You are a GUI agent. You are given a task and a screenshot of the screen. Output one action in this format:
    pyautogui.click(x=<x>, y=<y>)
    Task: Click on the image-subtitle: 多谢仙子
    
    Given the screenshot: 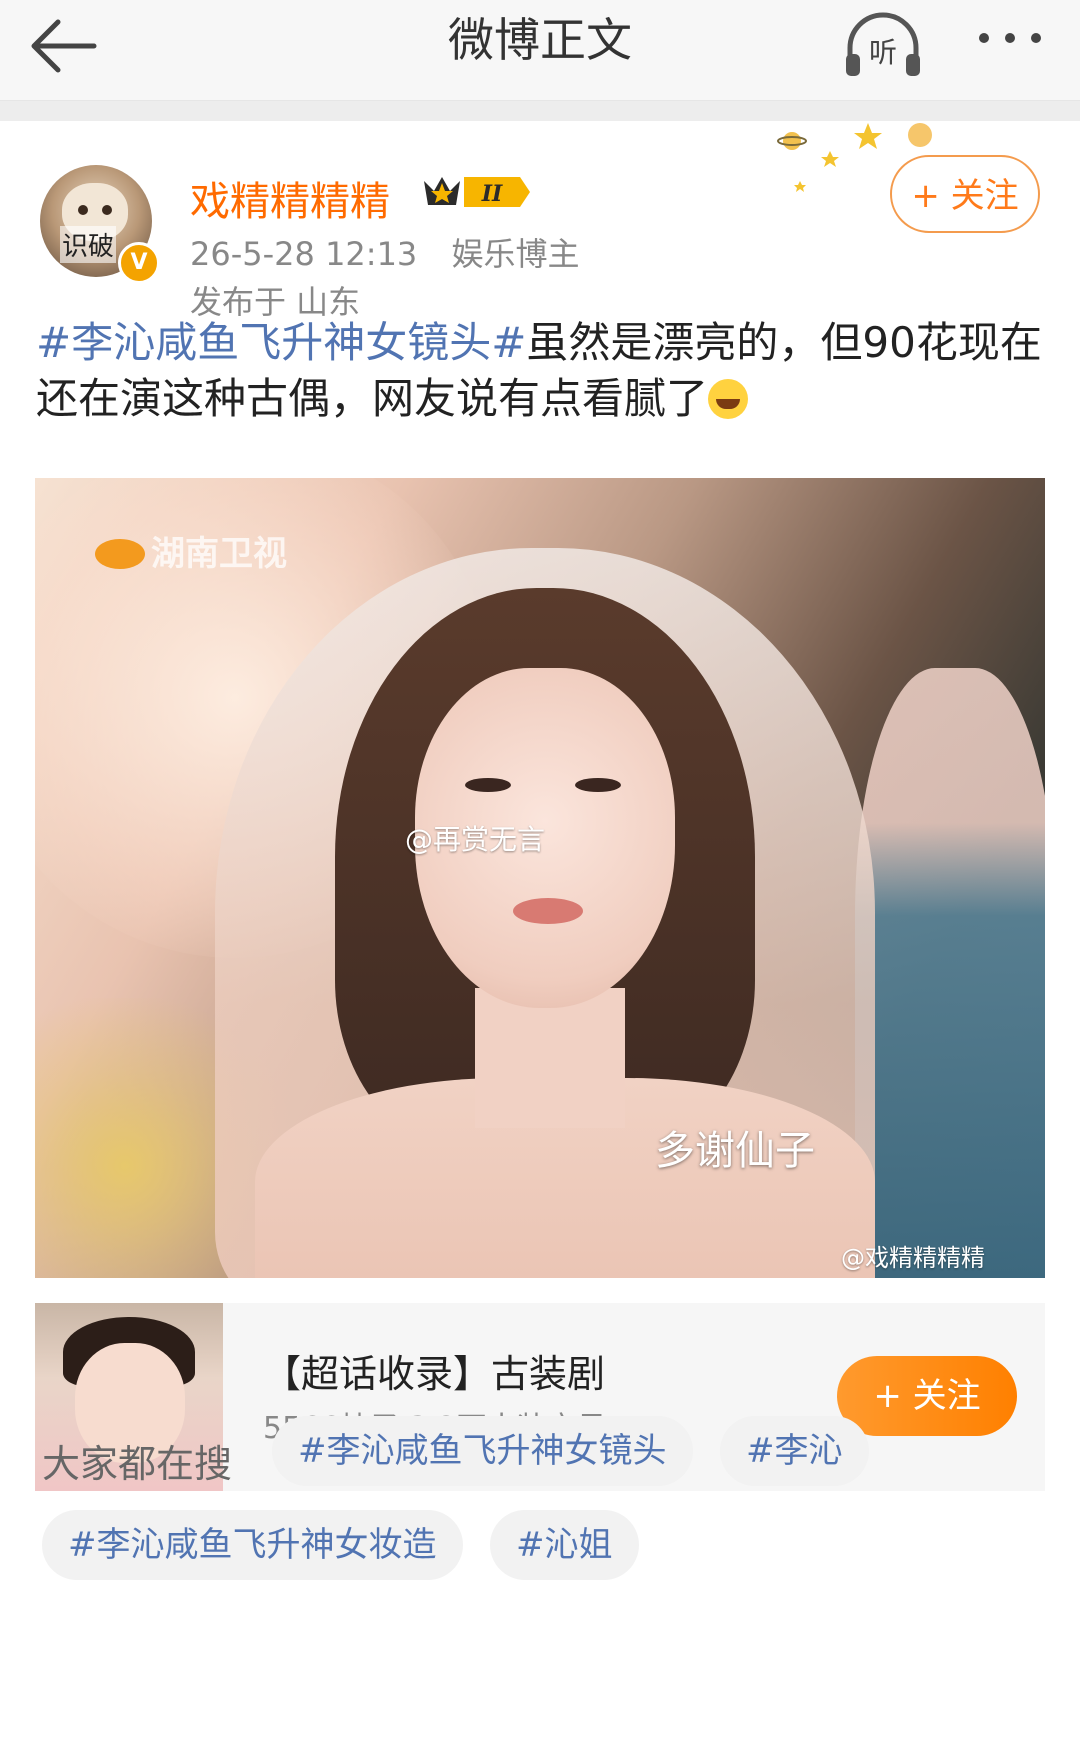 What is the action you would take?
    pyautogui.click(x=735, y=1151)
    